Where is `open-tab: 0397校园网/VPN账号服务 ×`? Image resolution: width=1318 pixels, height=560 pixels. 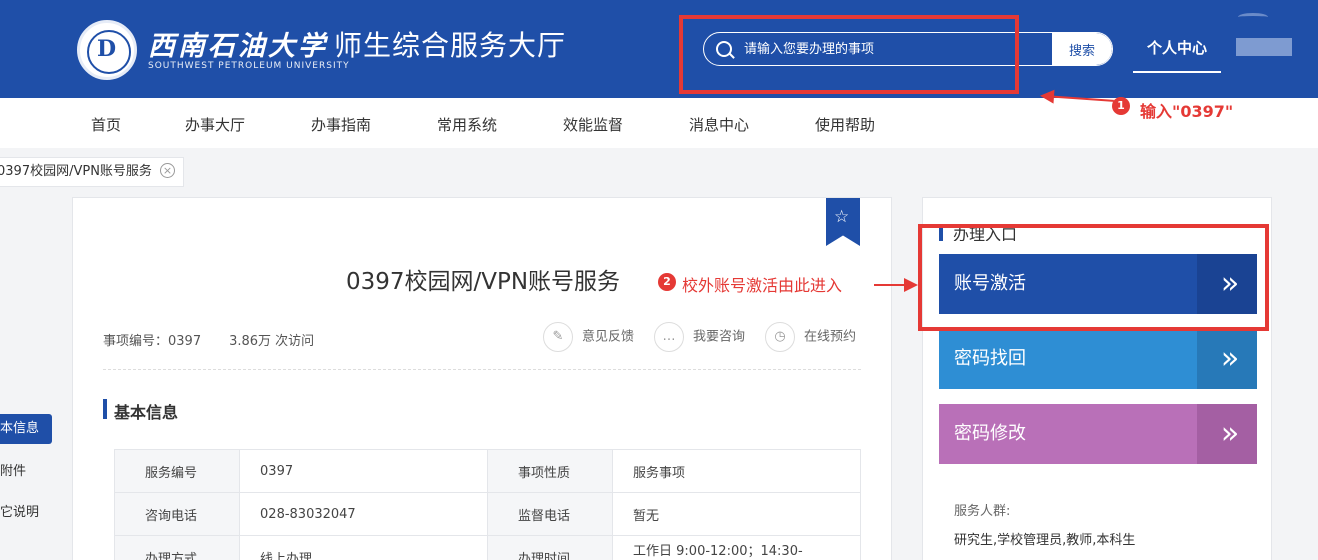 open-tab: 0397校园网/VPN账号服务 × is located at coordinates (92, 172).